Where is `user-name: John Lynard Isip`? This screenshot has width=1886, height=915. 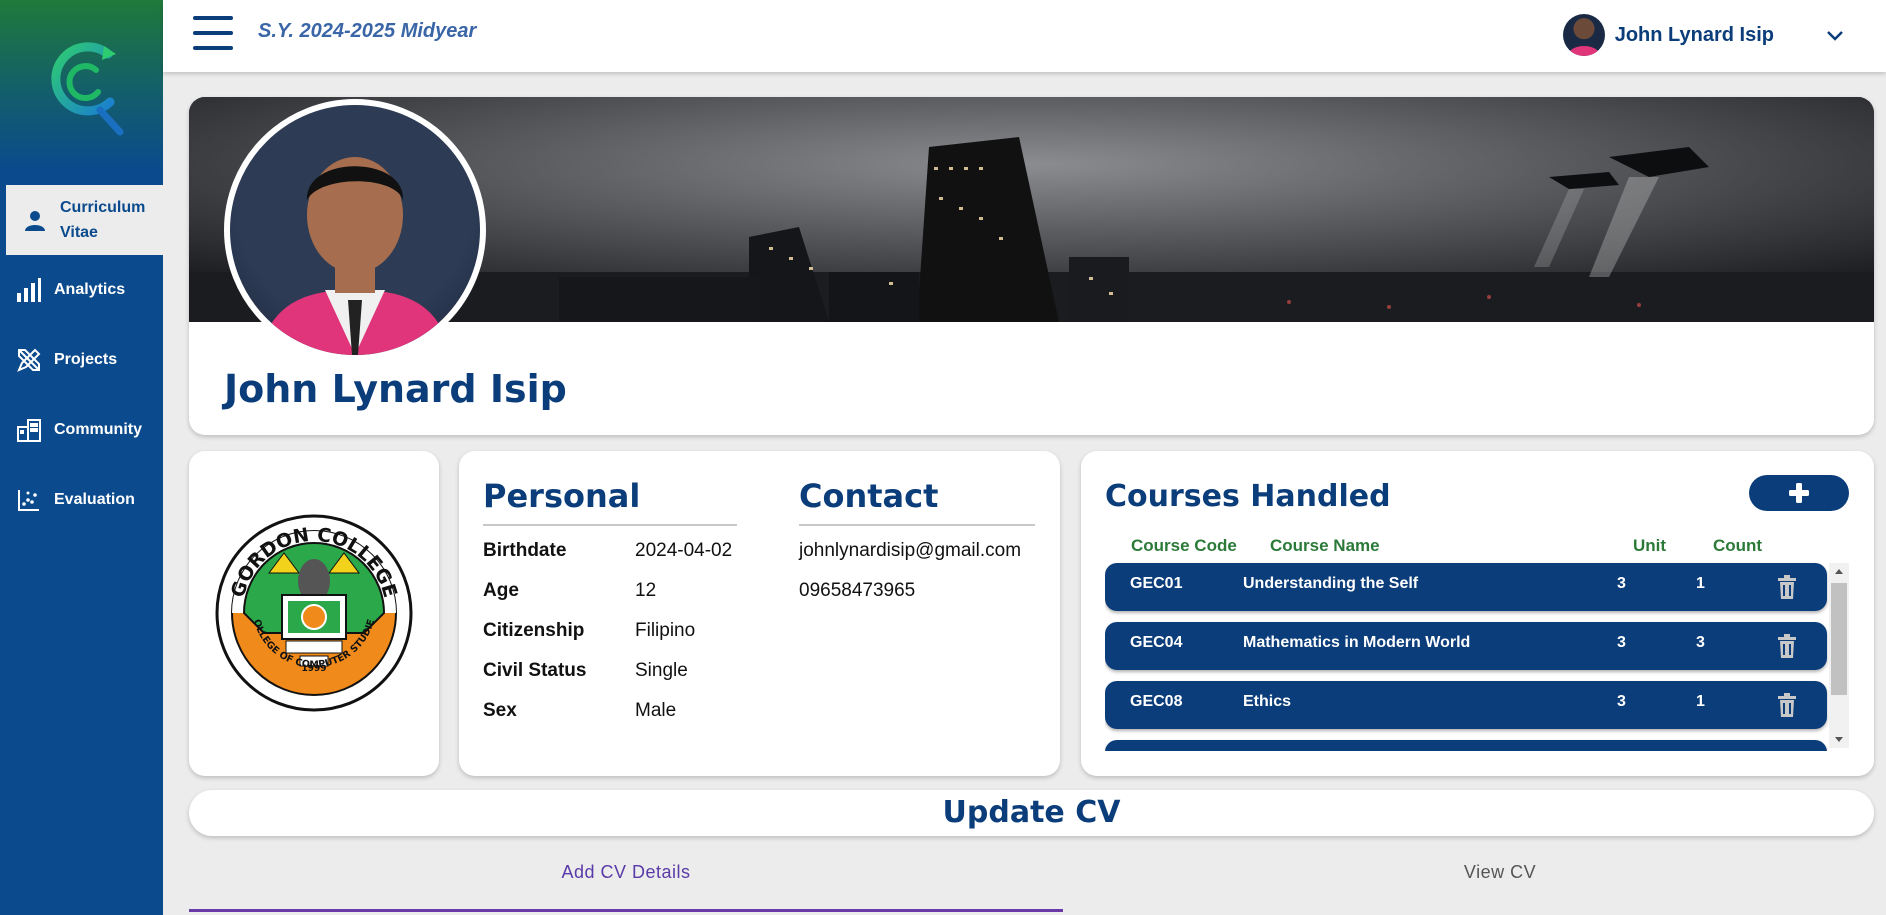 user-name: John Lynard Isip is located at coordinates (1694, 34).